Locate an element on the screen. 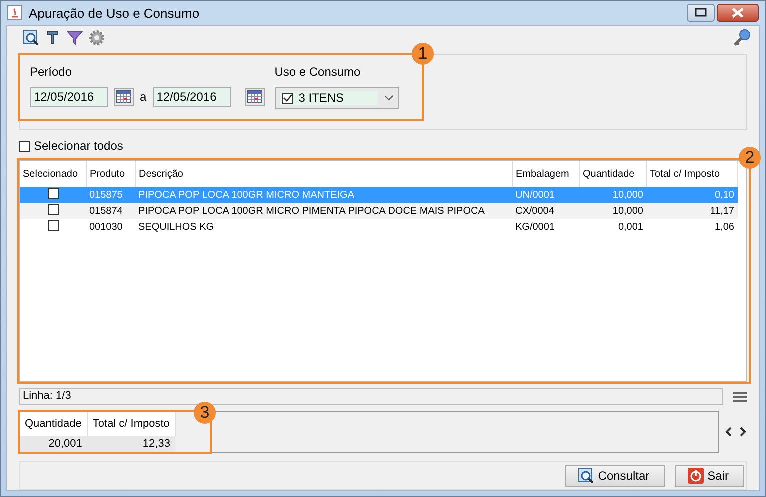  table-cell: 0,10 is located at coordinates (692, 195).